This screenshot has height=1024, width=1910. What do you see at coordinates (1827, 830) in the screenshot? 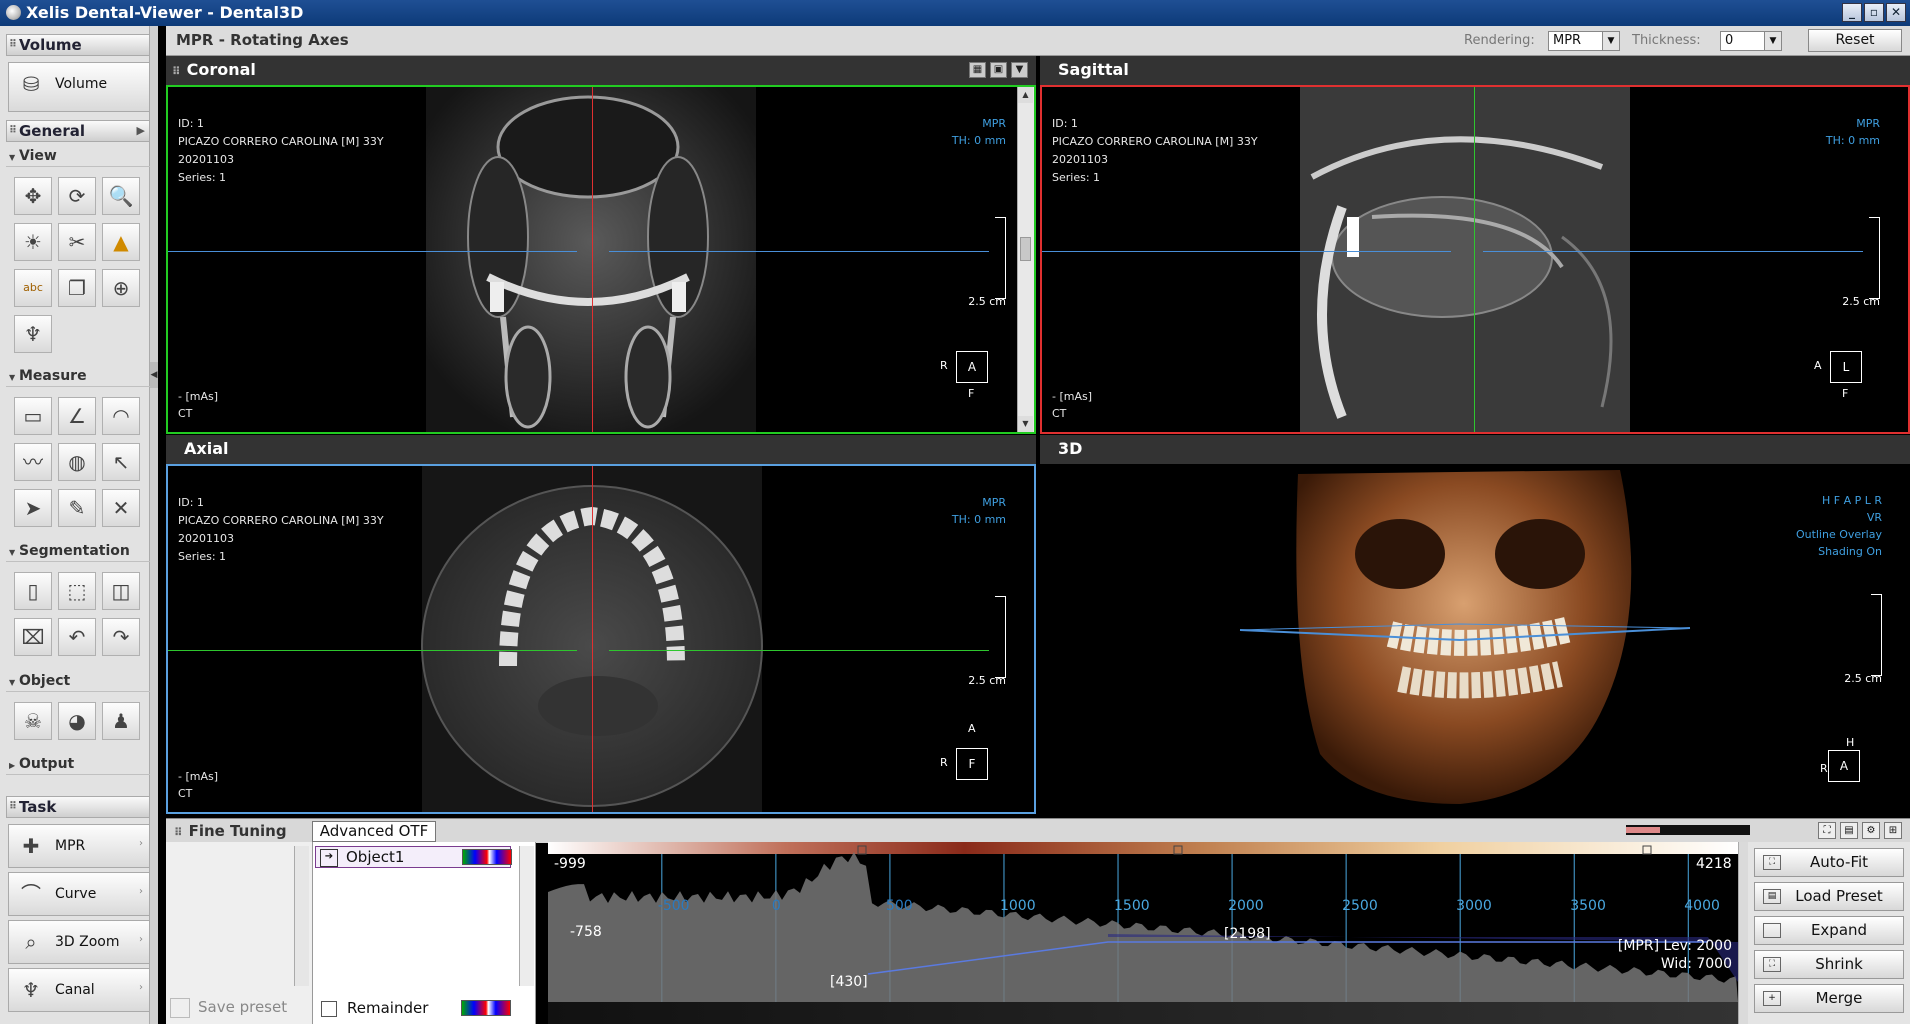
I see `fit-icon: ⛶` at bounding box center [1827, 830].